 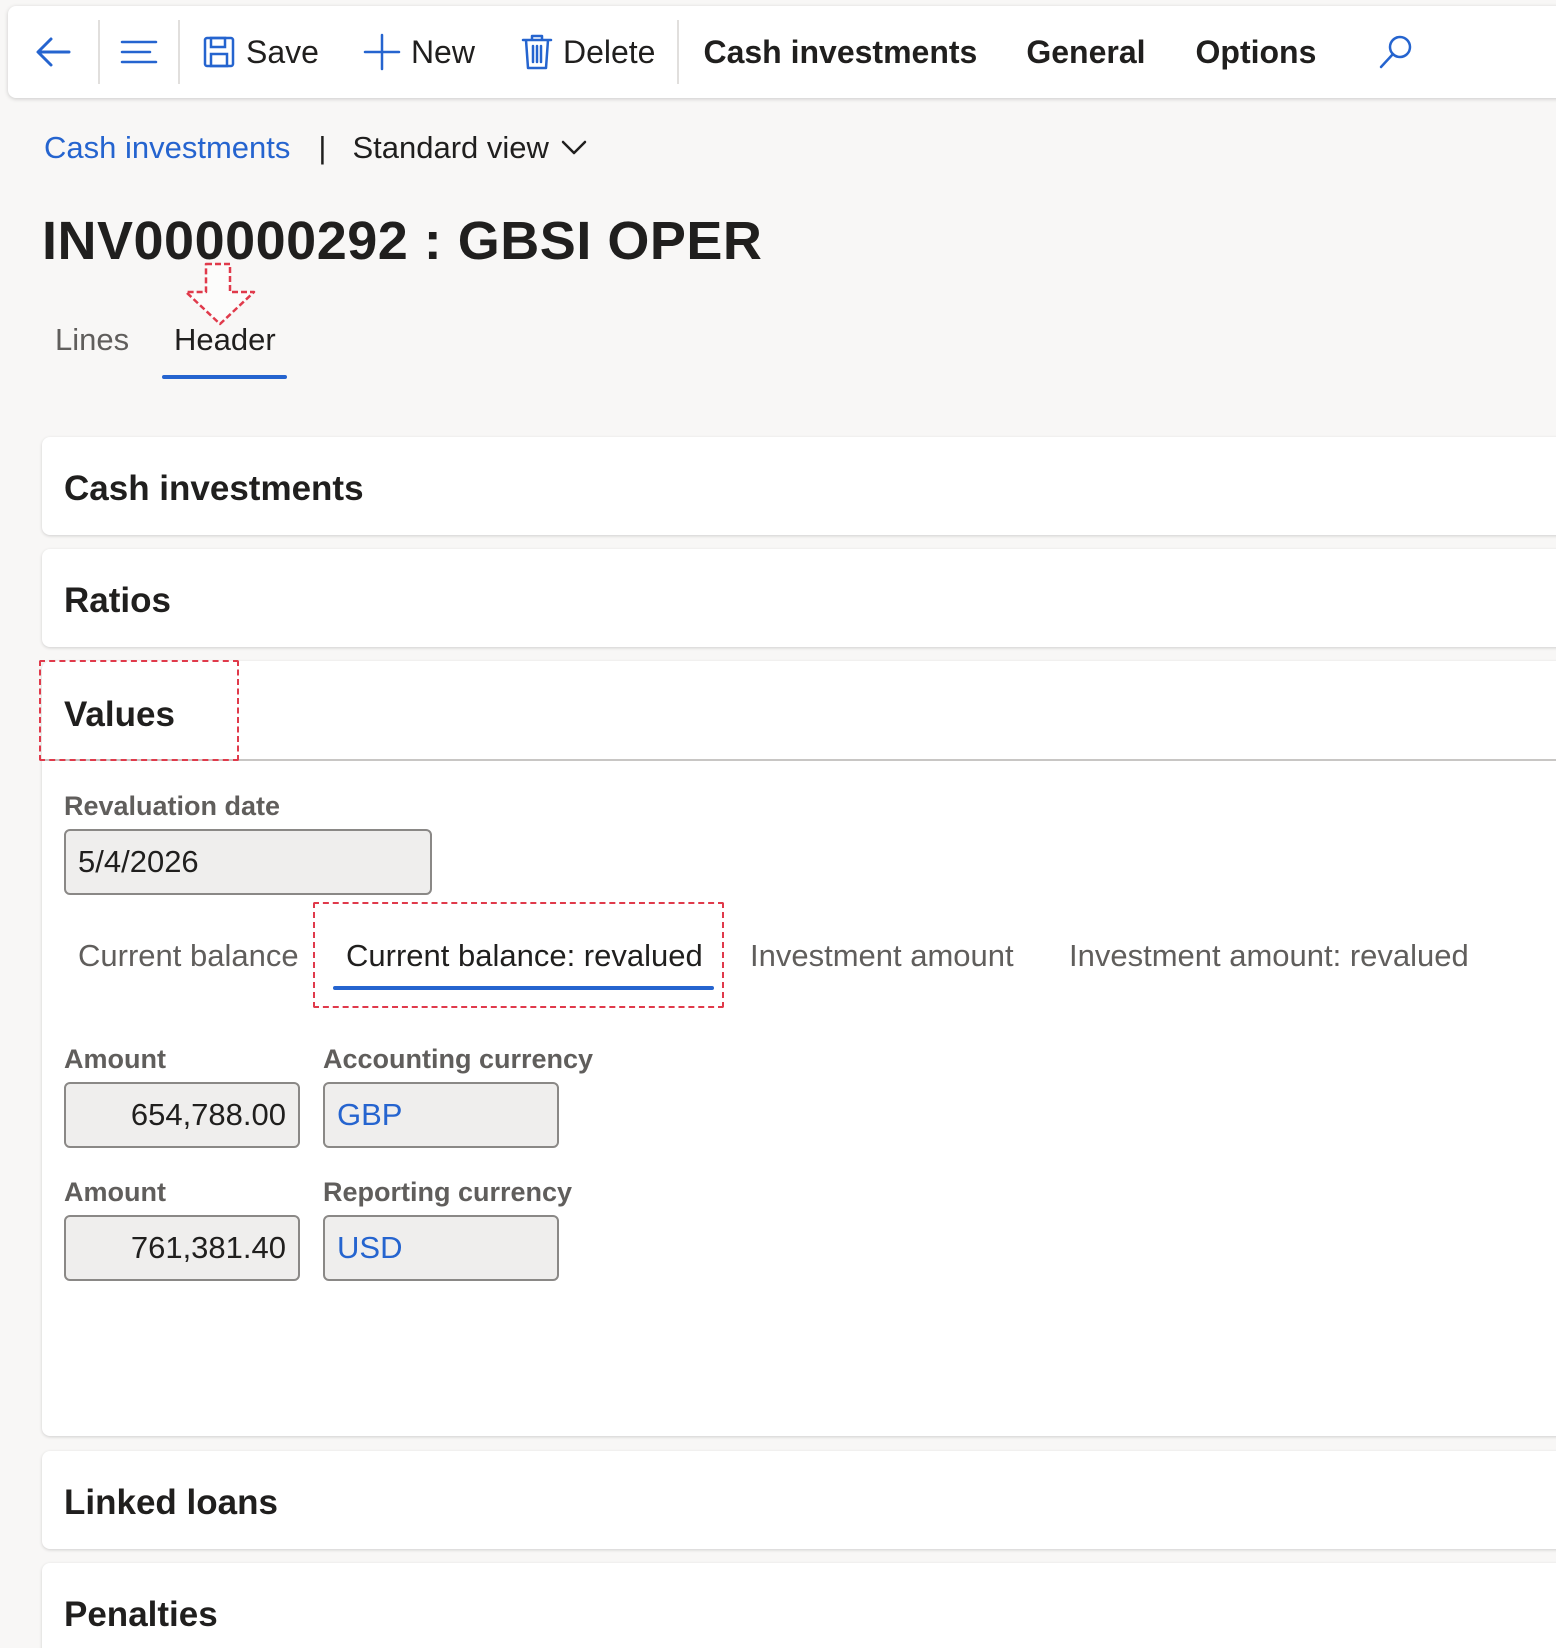 What do you see at coordinates (442, 51) in the screenshot?
I see `new-label: New` at bounding box center [442, 51].